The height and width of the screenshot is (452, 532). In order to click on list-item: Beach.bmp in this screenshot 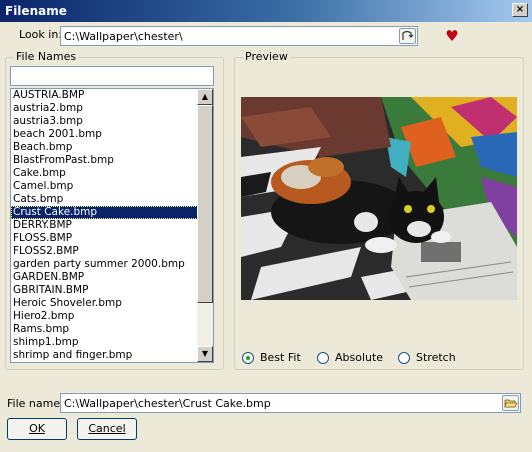, I will do `click(104, 147)`.